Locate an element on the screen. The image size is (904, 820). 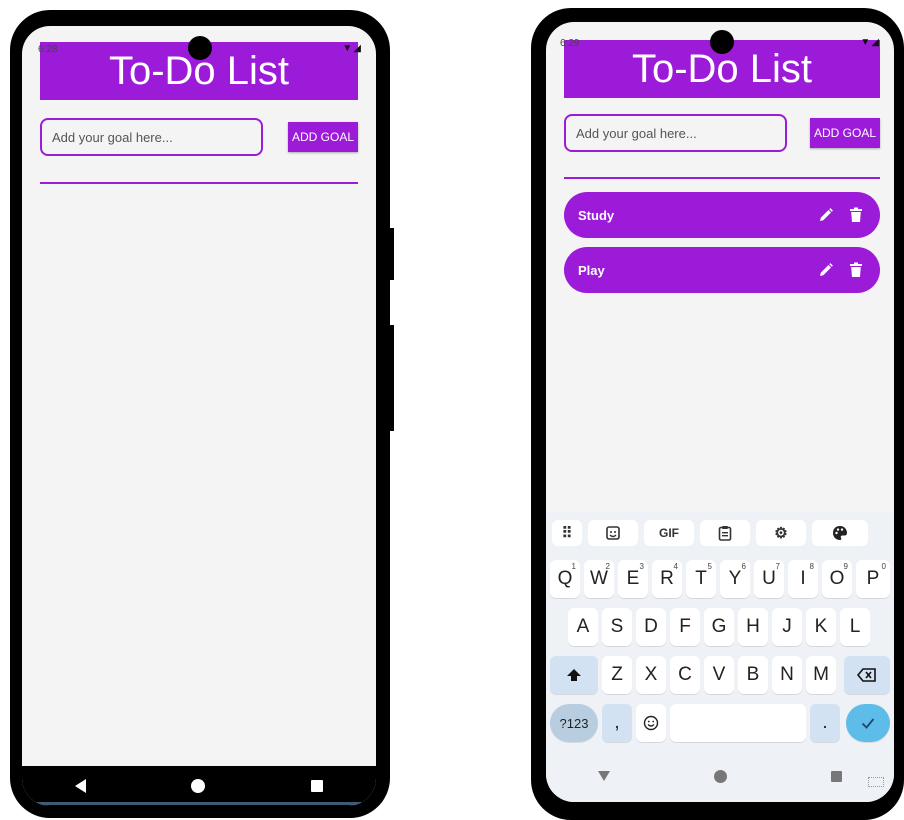
key-z: Z is located at coordinates (617, 675).